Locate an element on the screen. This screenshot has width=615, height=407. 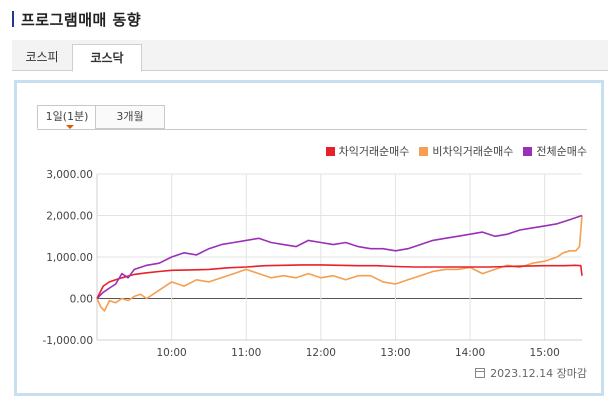
section-header: 프로그램매매 동향 is located at coordinates (76, 19).